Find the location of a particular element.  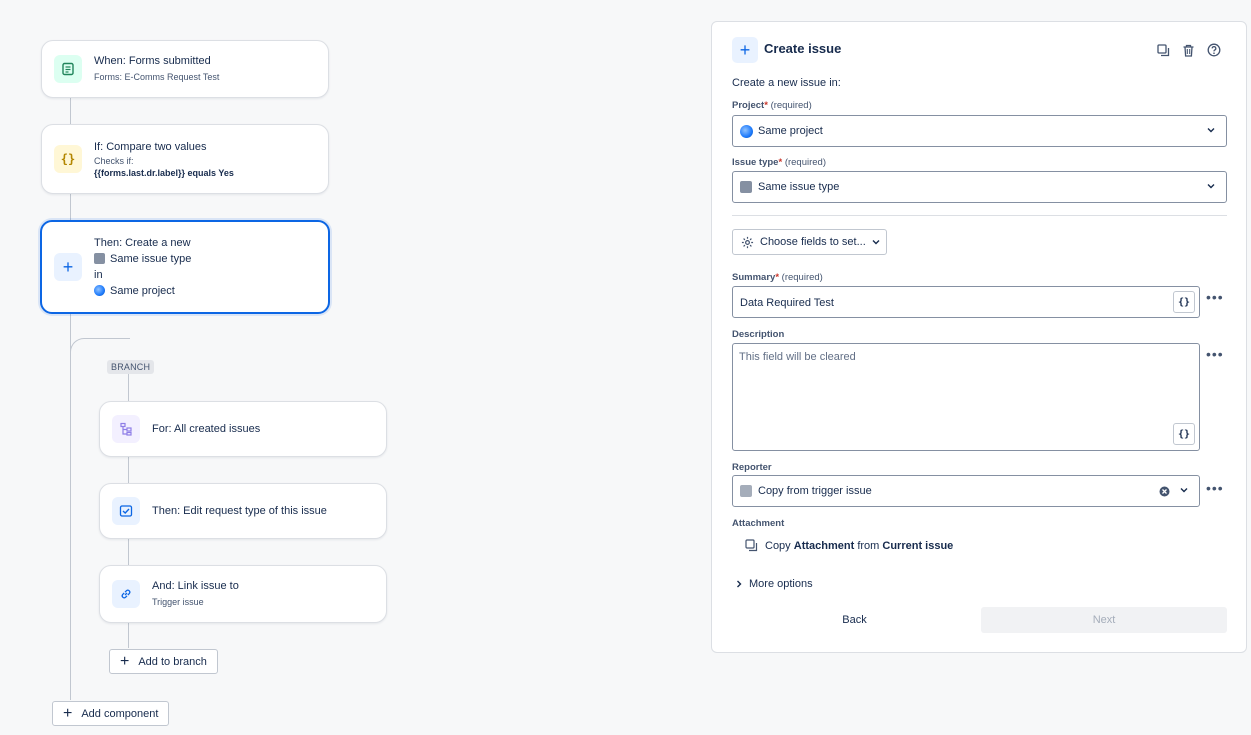

branch-edit-card: Then: Edit request type of this issue is located at coordinates (243, 511).